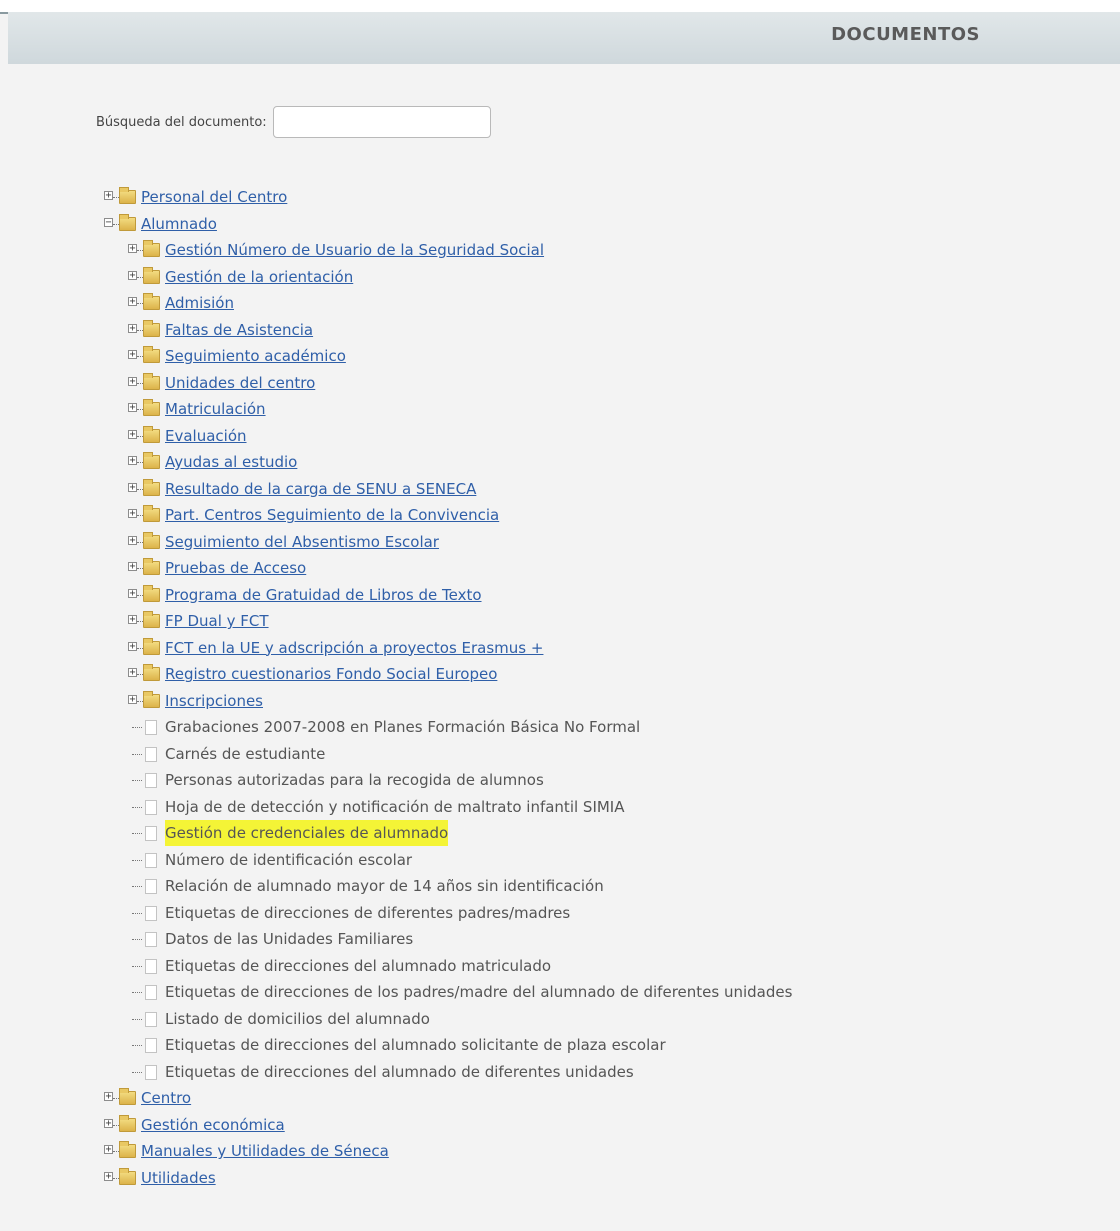 This screenshot has height=1231, width=1120. What do you see at coordinates (259, 277) in the screenshot?
I see `tree-link-gestion-de-la-orientacion: Gestión de la orientación` at bounding box center [259, 277].